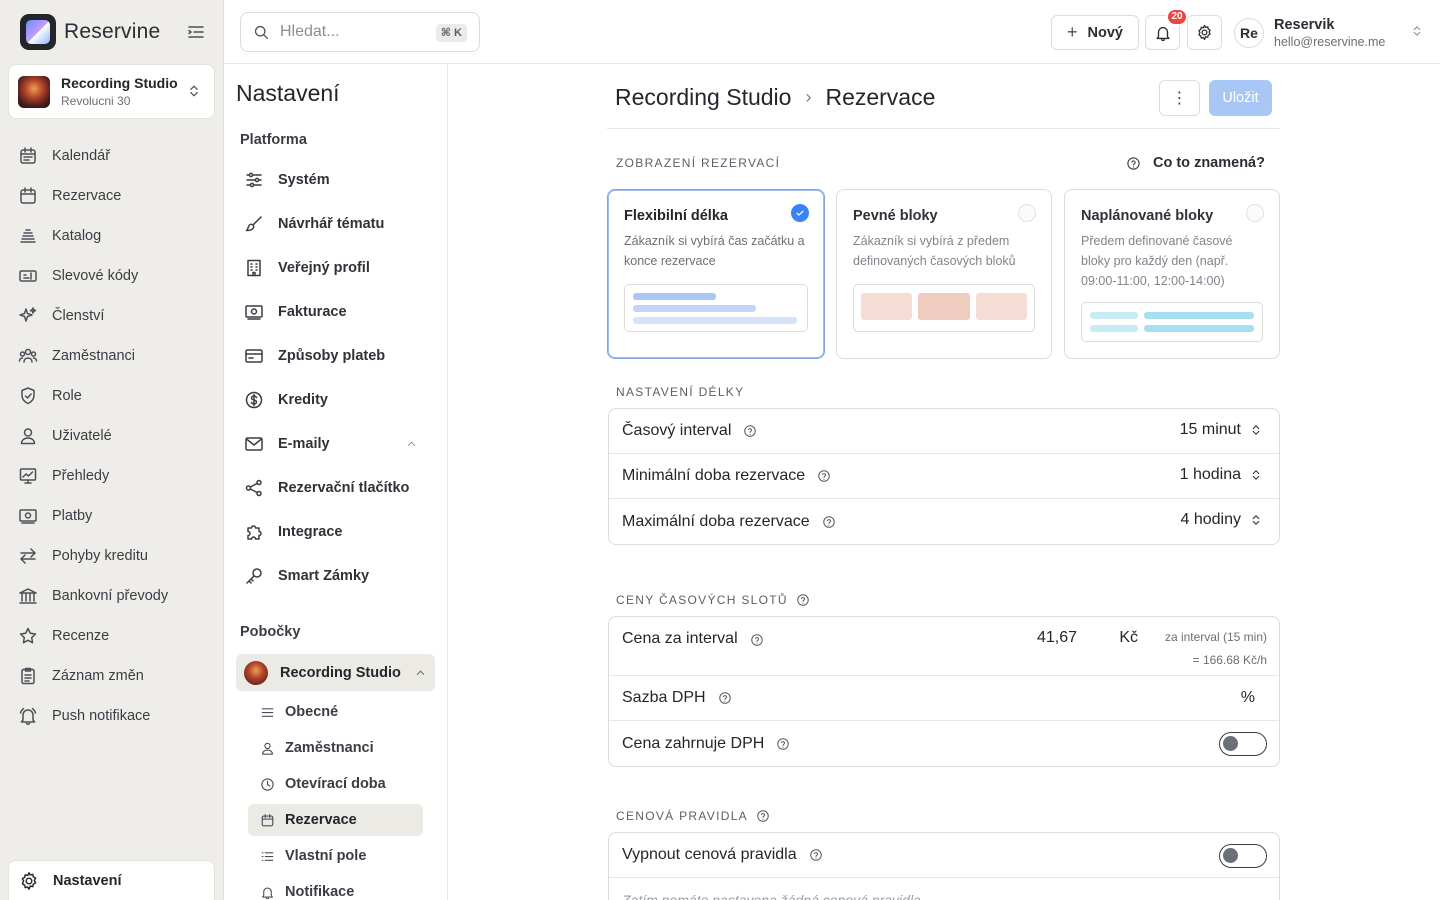  Describe the element at coordinates (355, 32) in the screenshot. I see `search-input` at that location.